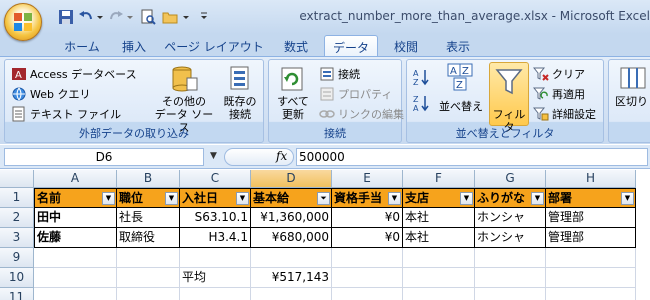 This screenshot has height=300, width=650. I want to click on sort-button: AZZ 並べ替え, so click(461, 87).